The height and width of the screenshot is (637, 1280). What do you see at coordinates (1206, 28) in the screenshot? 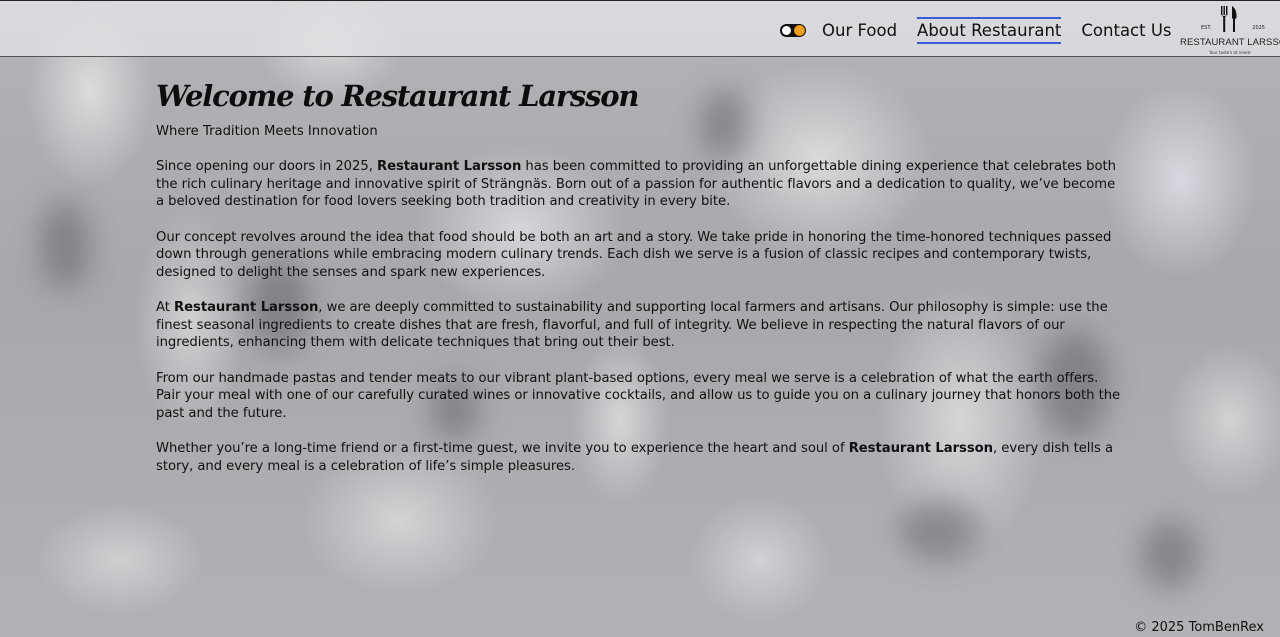
I see `logo-est-label: EST.` at bounding box center [1206, 28].